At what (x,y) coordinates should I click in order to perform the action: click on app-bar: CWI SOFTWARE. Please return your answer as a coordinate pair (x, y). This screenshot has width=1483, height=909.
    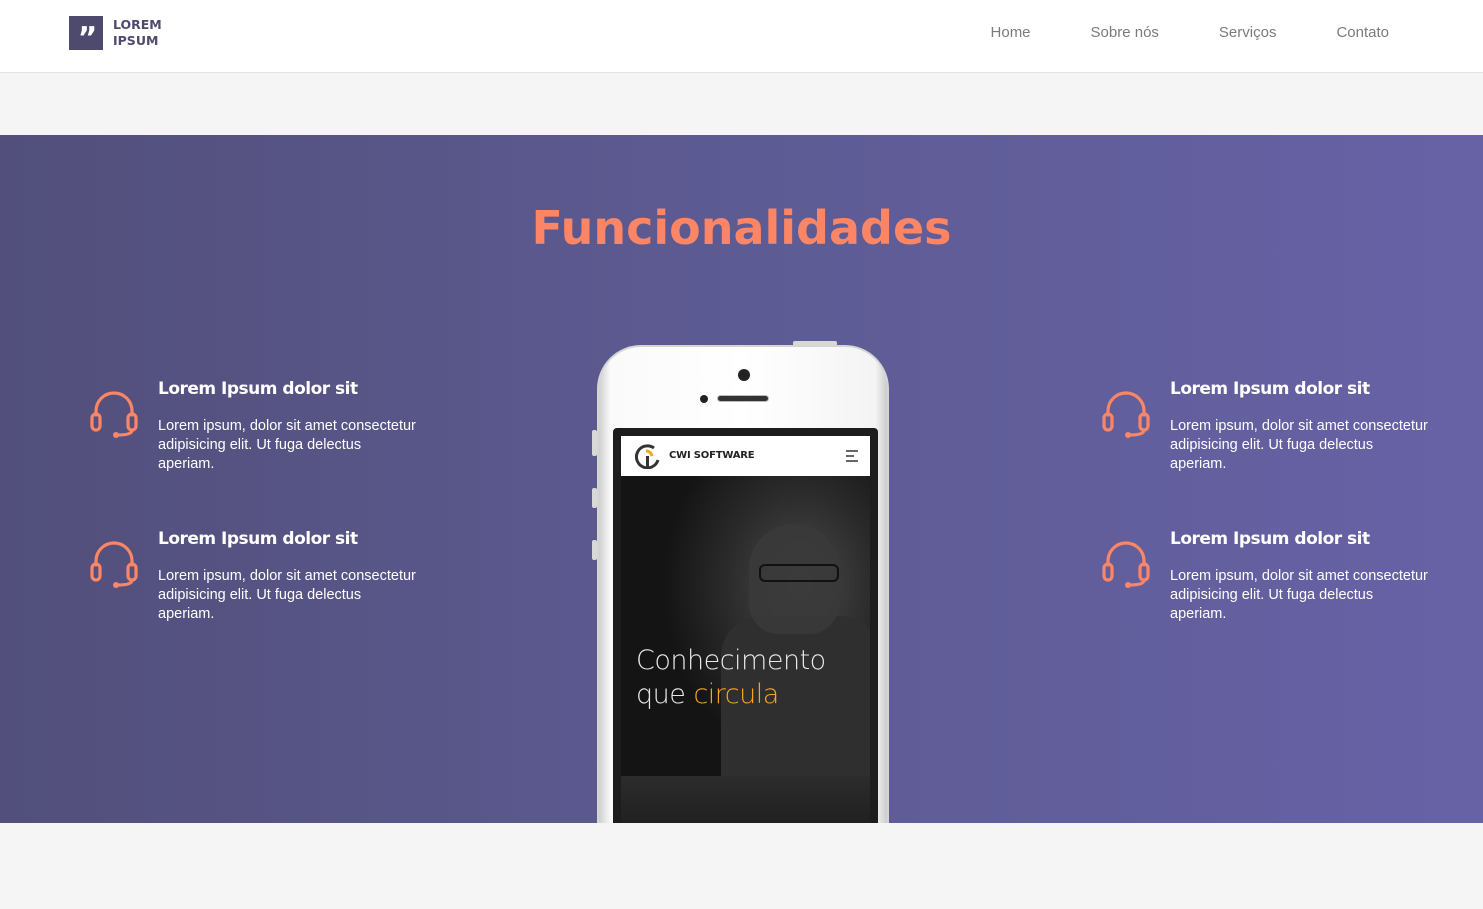
    Looking at the image, I should click on (745, 456).